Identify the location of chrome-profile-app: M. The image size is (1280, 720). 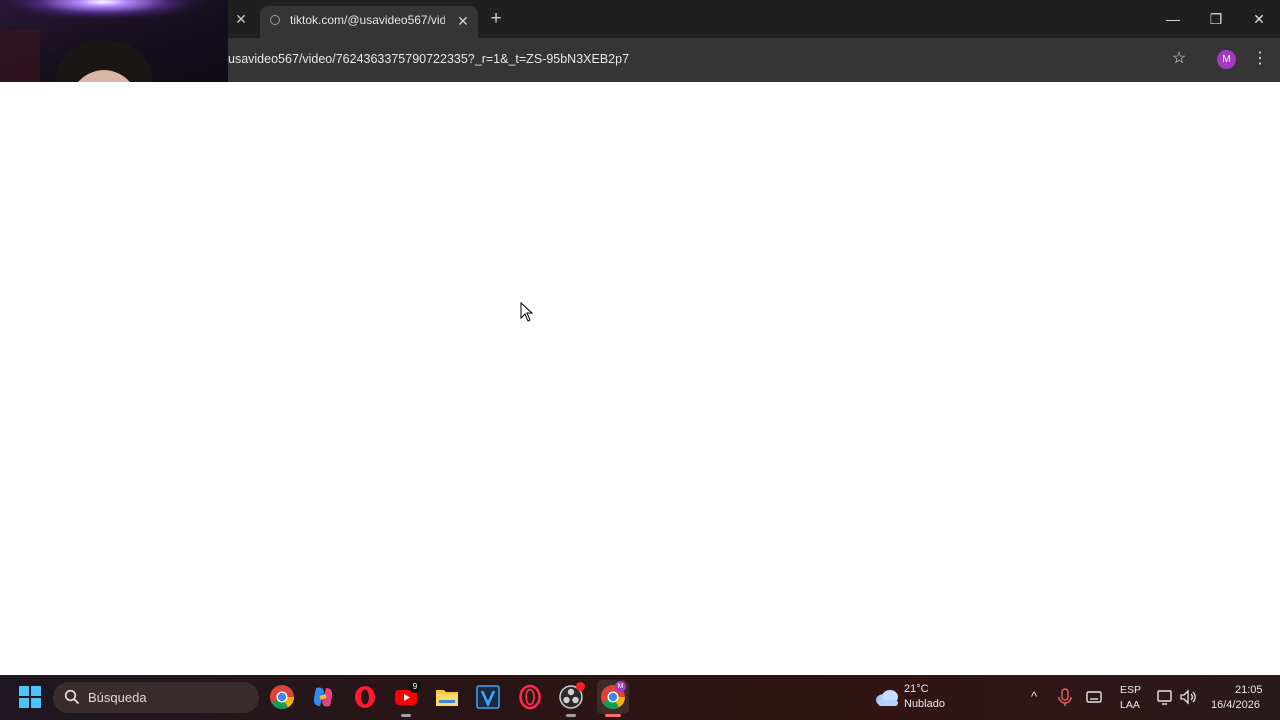
(613, 697).